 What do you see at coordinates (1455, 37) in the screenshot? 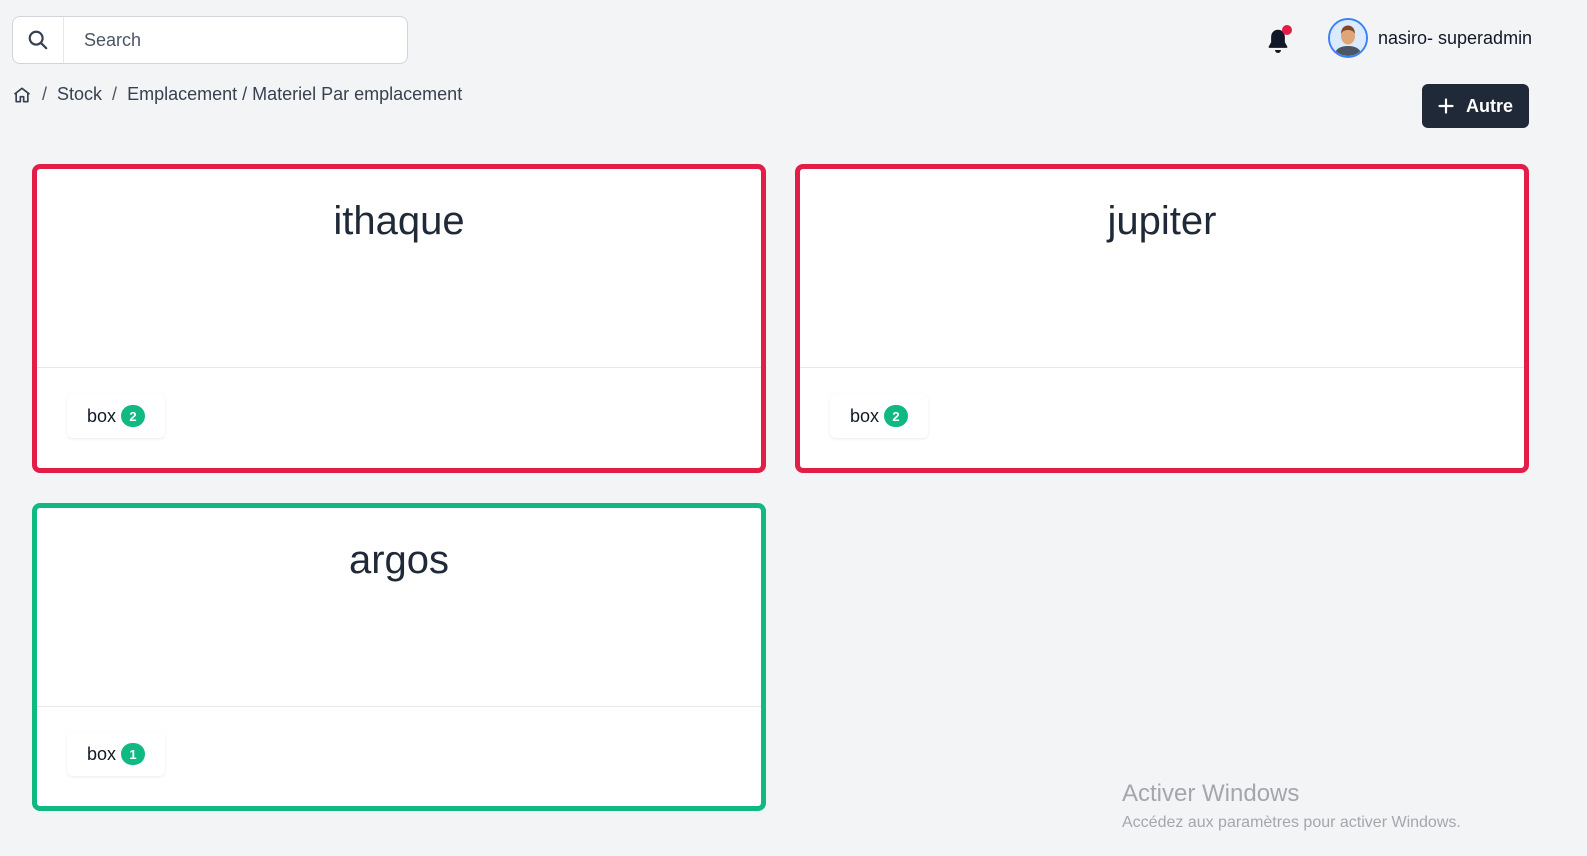
I see `user-name: nasiro- superadmin` at bounding box center [1455, 37].